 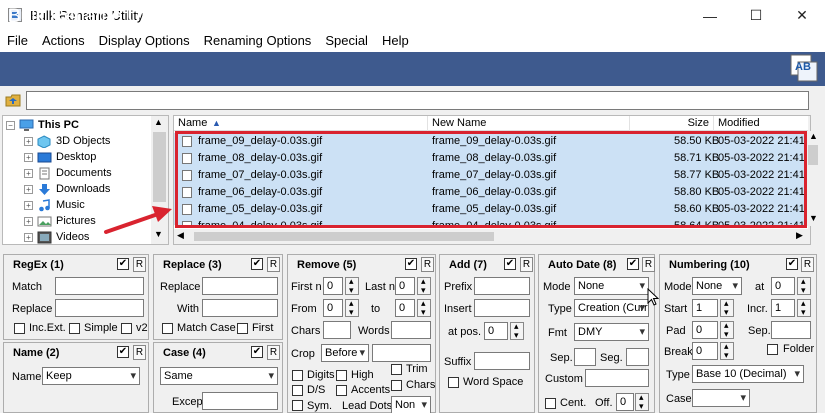 I want to click on vscroll-thumb, so click(x=813, y=155).